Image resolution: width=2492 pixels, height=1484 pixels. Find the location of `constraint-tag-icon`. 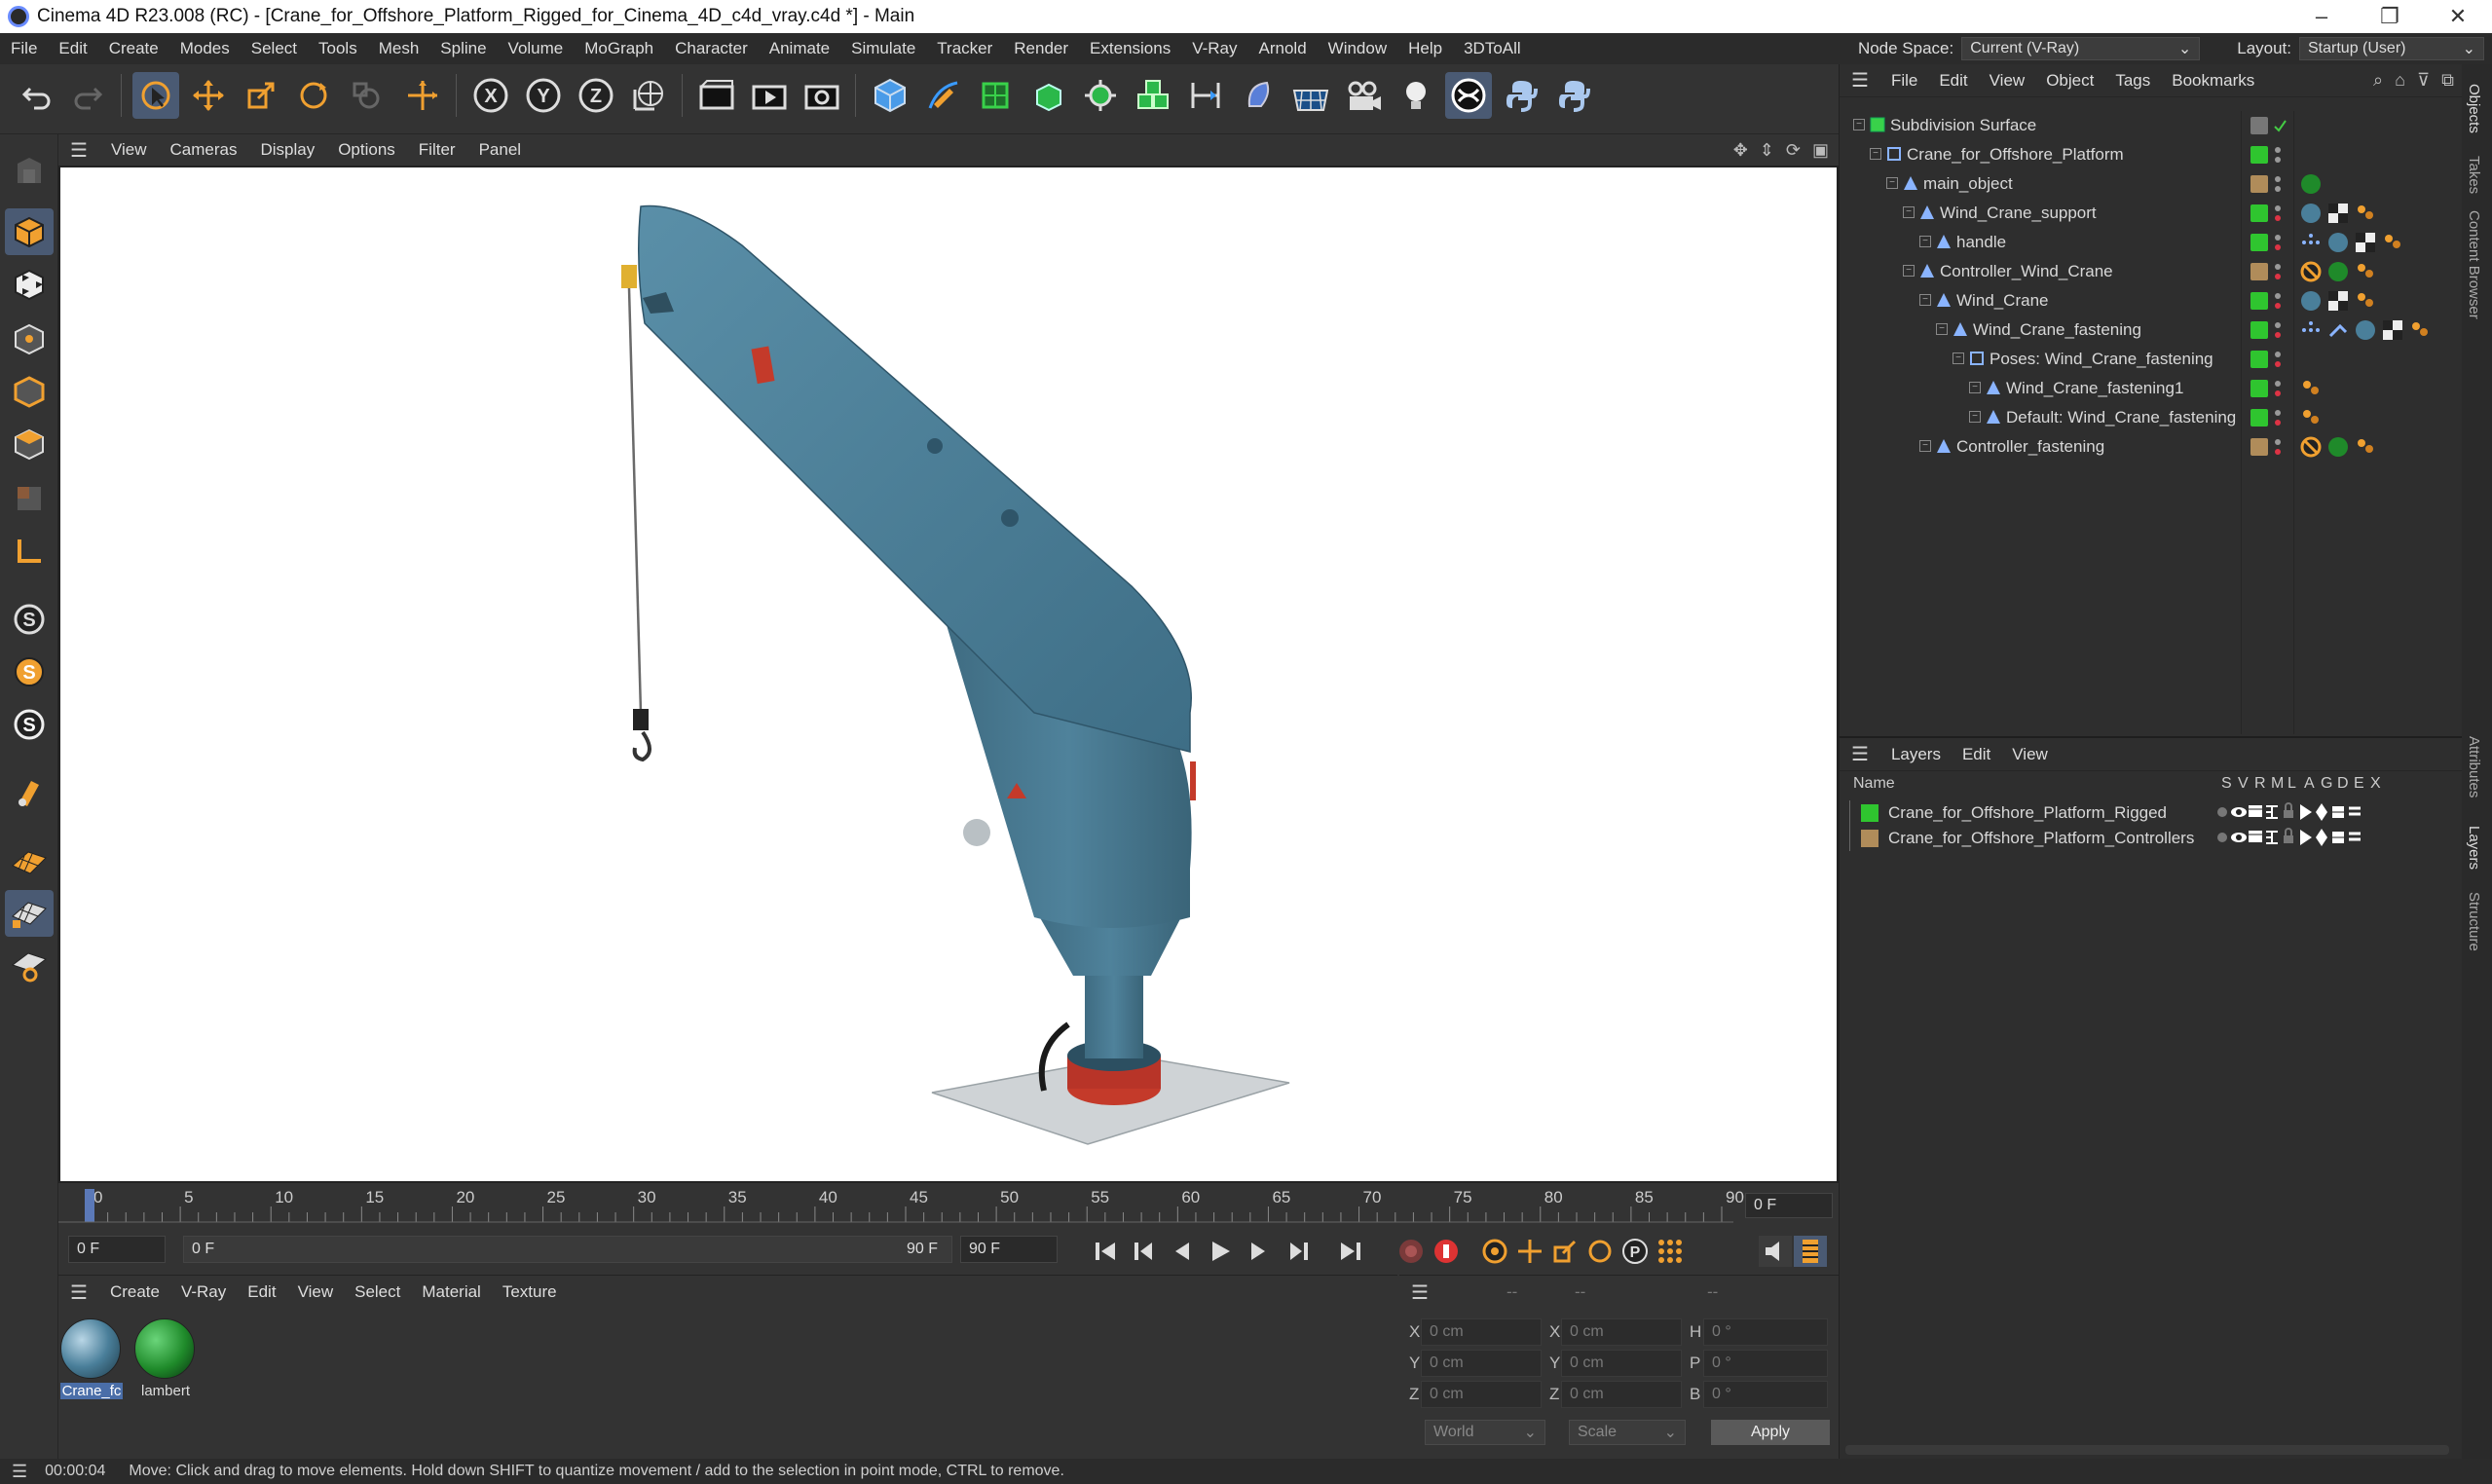

constraint-tag-icon is located at coordinates (2338, 330).